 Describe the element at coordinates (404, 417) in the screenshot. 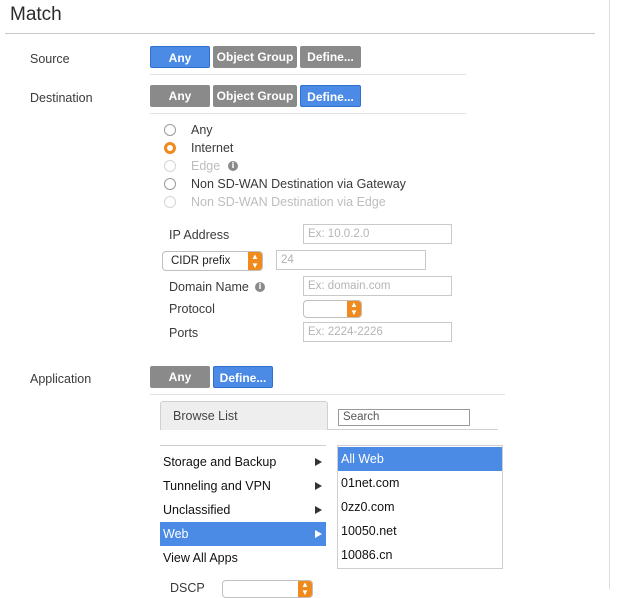

I see `search-input: Search` at that location.